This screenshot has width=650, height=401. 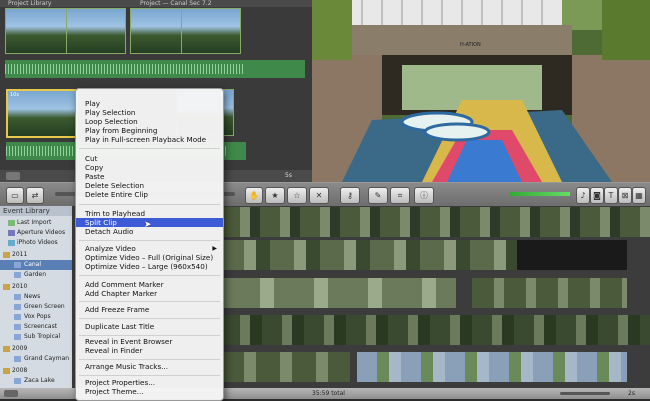 I want to click on swap-icon: ⇄, so click(x=35, y=195).